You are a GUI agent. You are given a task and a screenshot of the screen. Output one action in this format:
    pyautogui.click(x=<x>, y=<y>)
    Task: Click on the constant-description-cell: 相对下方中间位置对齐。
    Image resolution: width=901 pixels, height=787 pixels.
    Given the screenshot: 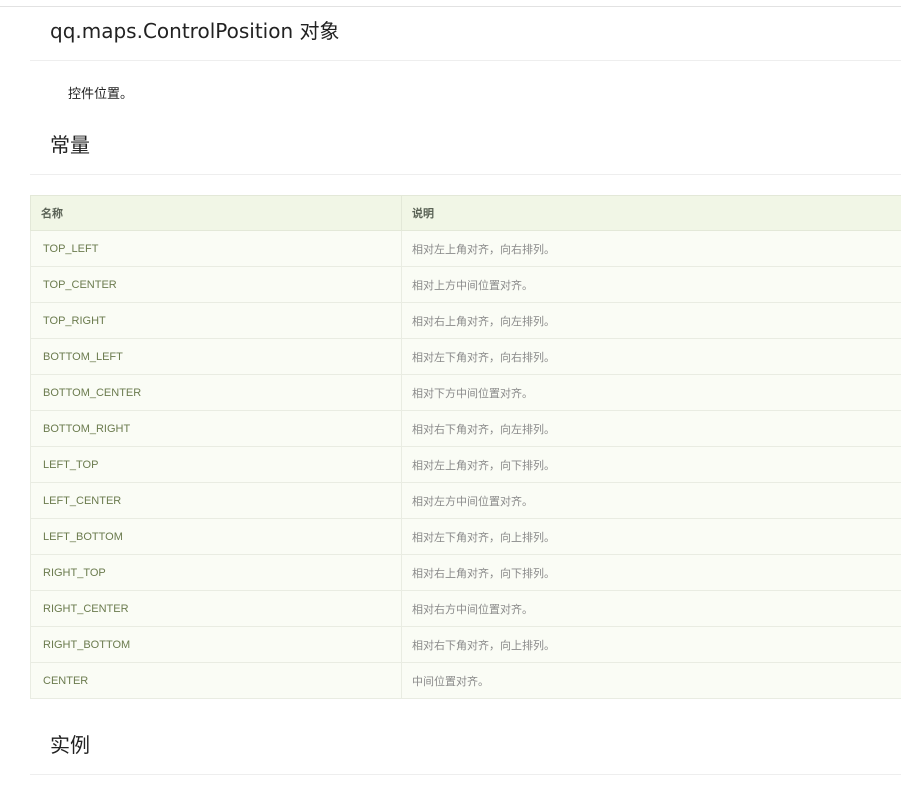 What is the action you would take?
    pyautogui.click(x=651, y=392)
    